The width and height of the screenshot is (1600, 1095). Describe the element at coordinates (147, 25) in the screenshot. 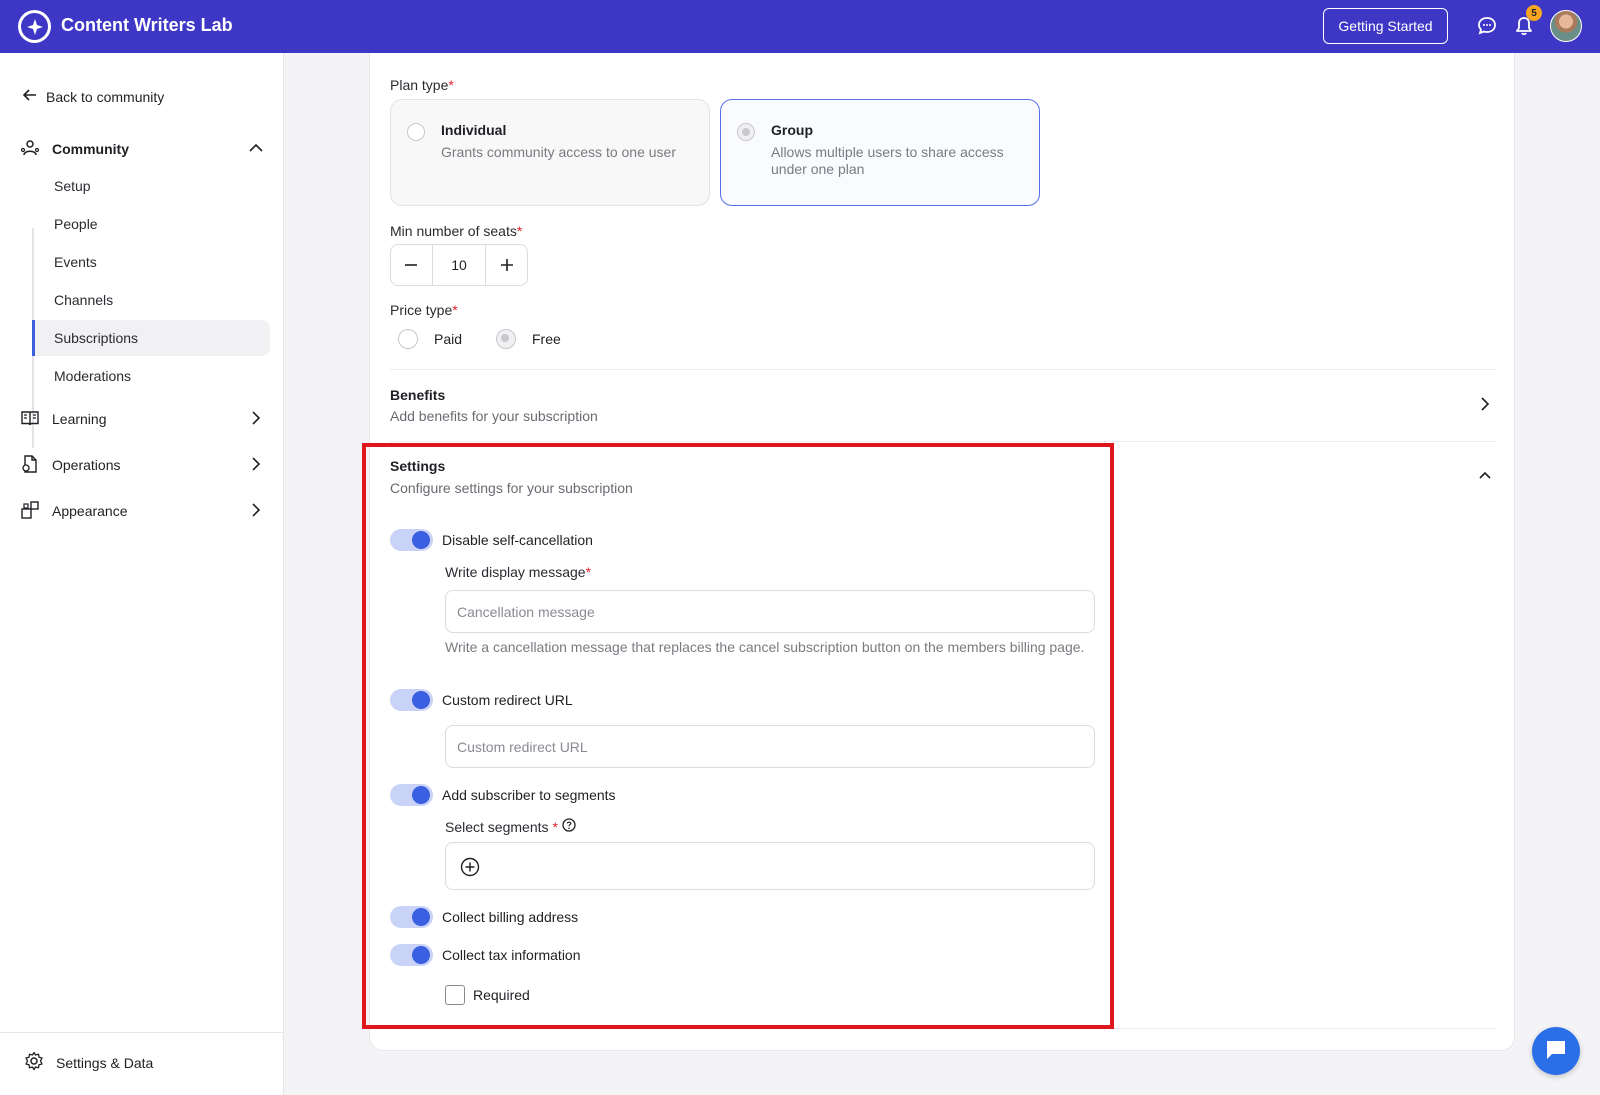

I see `app-title: Content Writers Lab` at that location.